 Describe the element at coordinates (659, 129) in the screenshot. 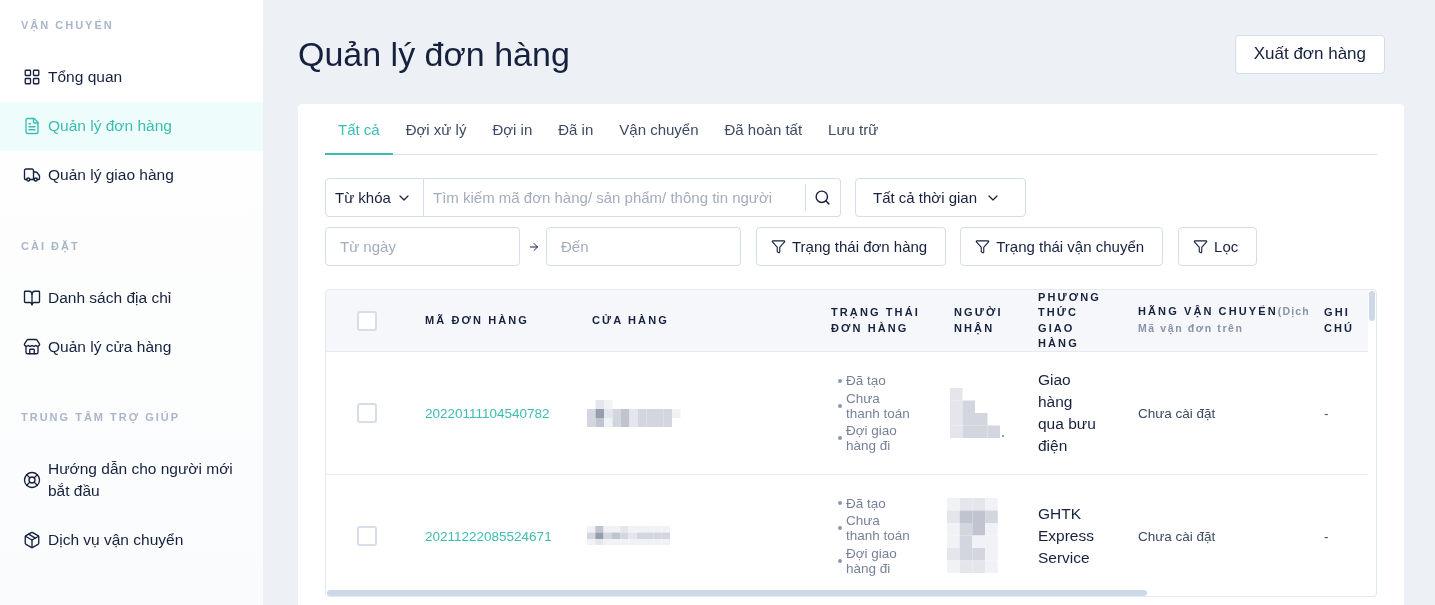

I see `tab: Vận chuyển` at that location.